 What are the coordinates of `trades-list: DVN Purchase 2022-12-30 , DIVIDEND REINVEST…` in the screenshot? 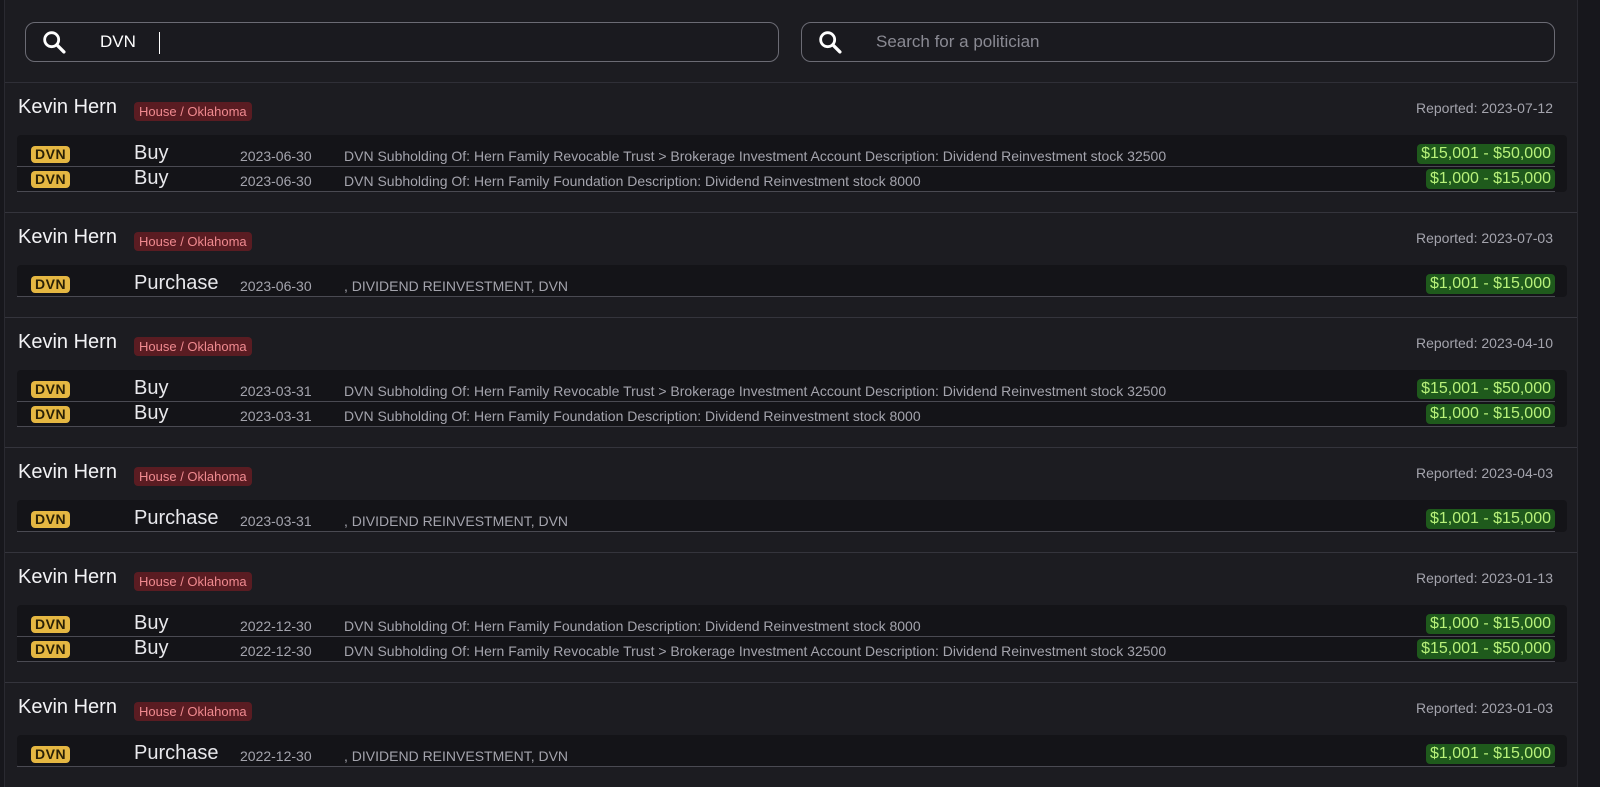 It's located at (792, 751).